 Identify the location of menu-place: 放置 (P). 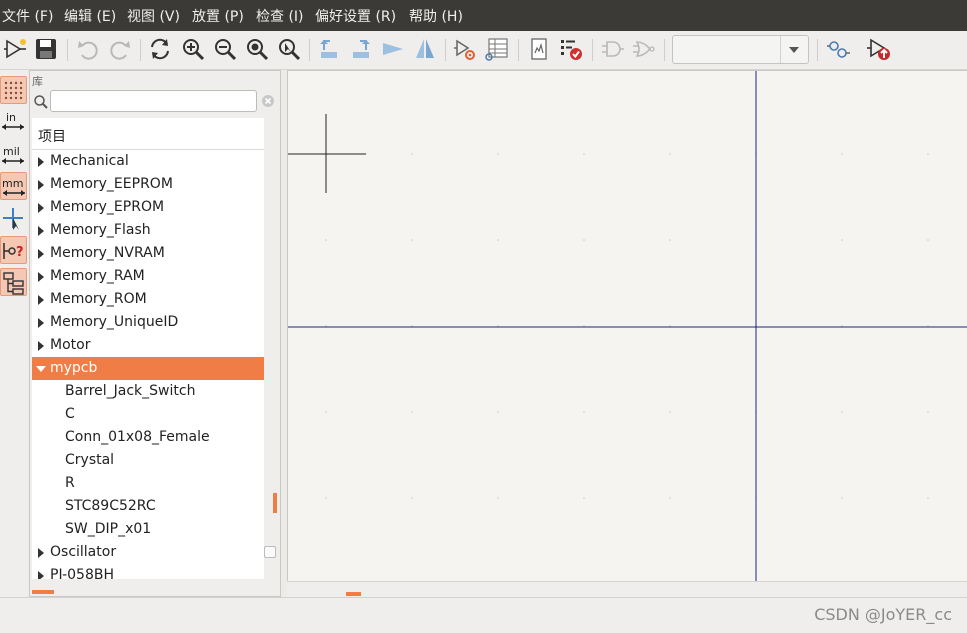
(218, 15).